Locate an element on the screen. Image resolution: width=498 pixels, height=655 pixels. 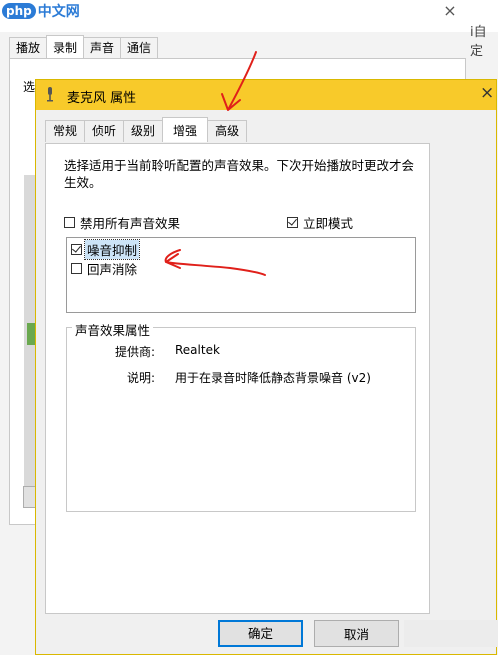
dialog-tabs: 常规 侦听 级别 增强 高级 is located at coordinates (146, 130).